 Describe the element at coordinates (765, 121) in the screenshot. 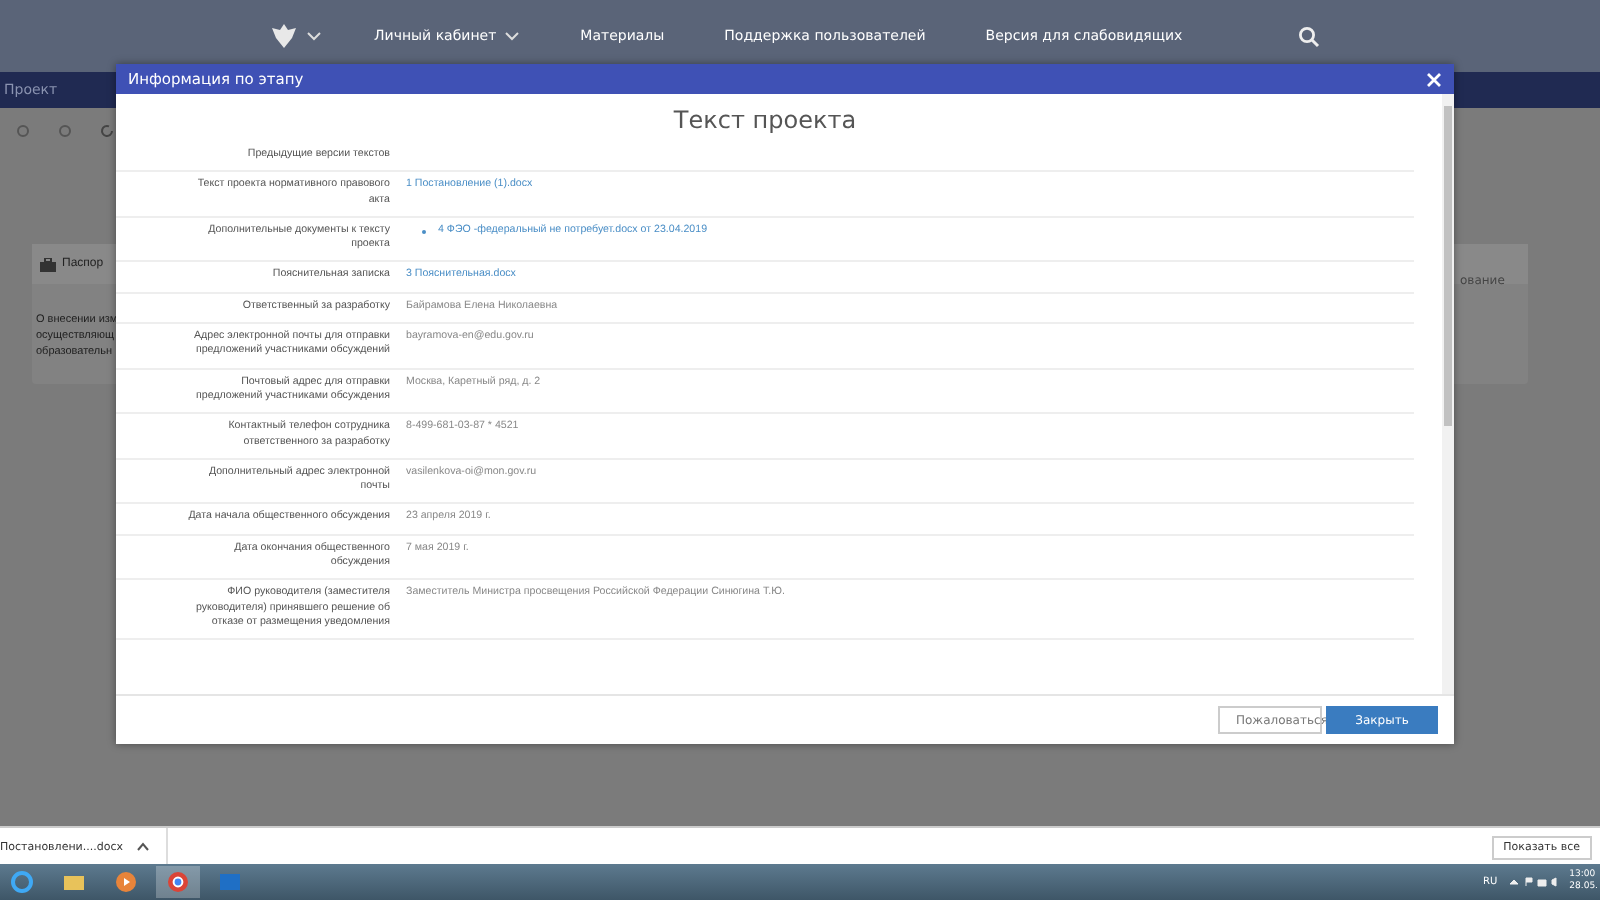

I see `dialog-heading: Текст проекта` at that location.